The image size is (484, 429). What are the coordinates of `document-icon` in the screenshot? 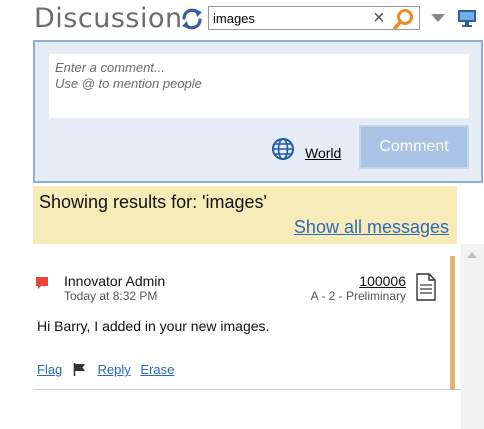 It's located at (426, 287).